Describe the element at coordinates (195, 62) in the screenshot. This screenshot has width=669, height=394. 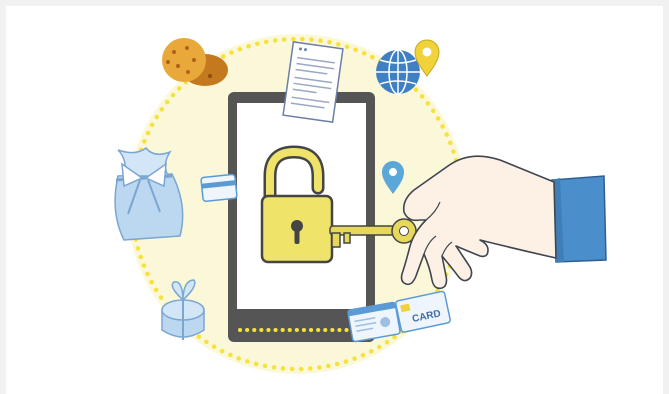
I see `cookie-icon` at that location.